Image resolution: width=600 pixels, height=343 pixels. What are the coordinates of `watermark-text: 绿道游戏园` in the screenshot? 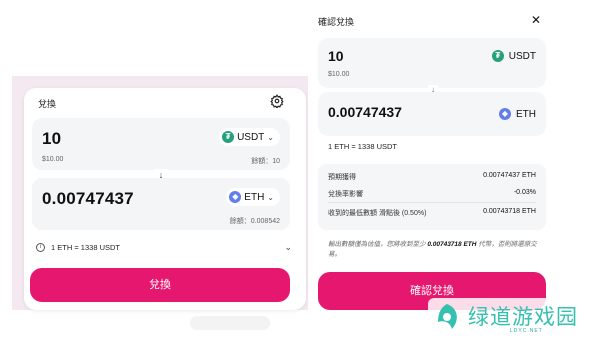 It's located at (523, 317).